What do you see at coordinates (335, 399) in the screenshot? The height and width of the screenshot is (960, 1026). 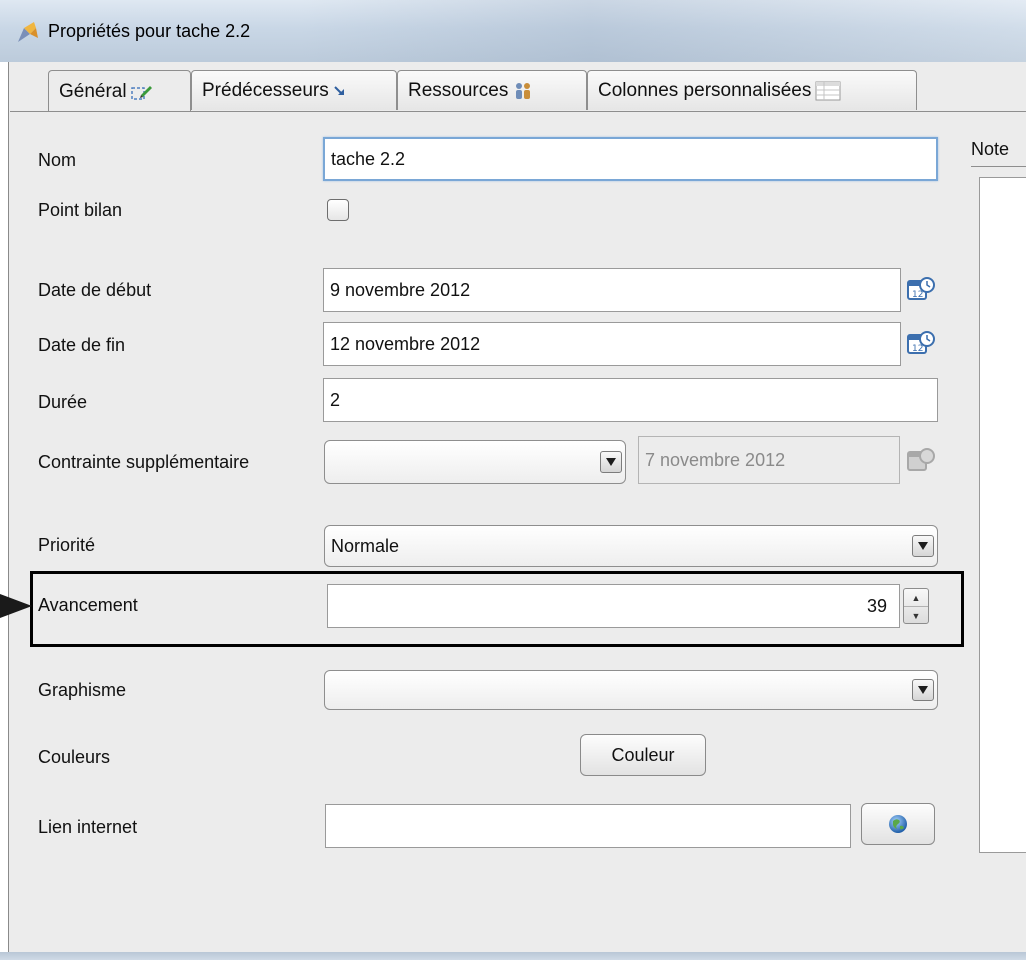 I see `duration-value: 2` at bounding box center [335, 399].